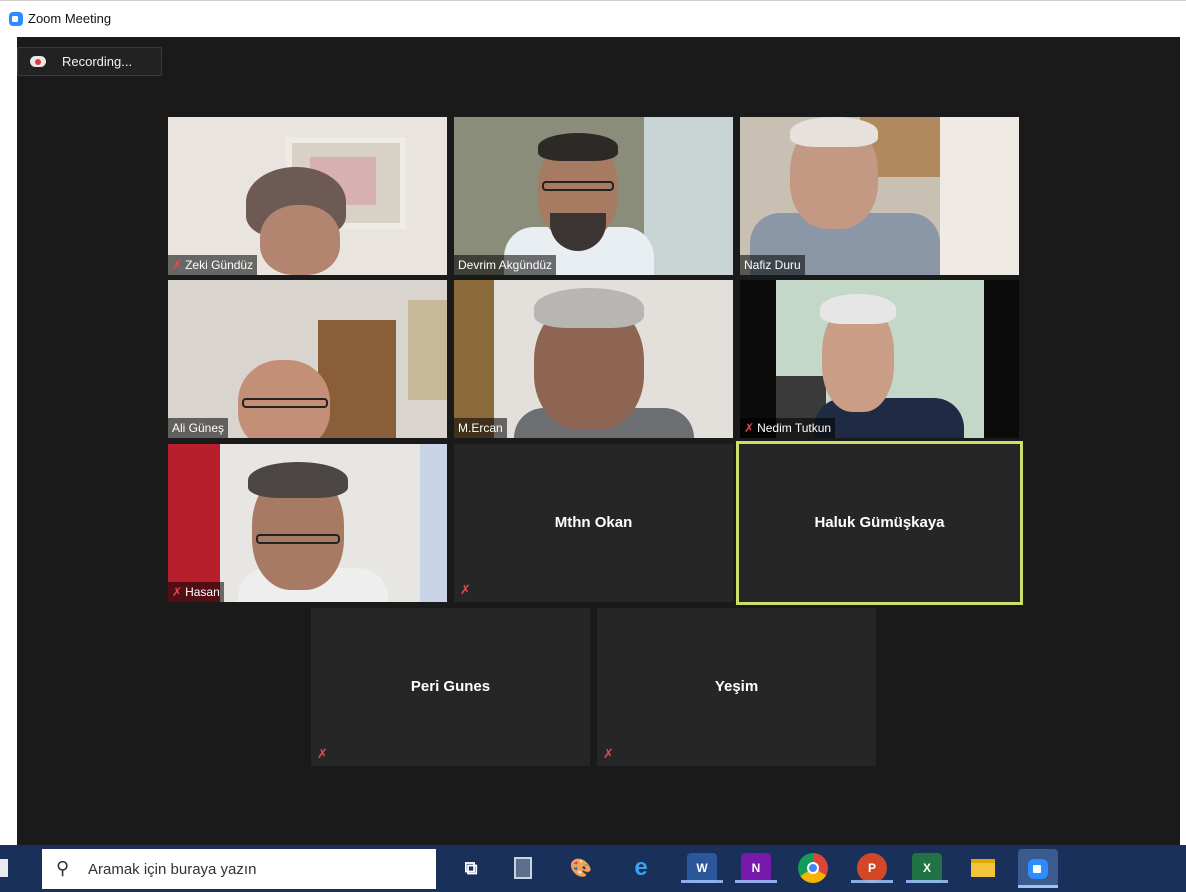  I want to click on participant-name: Haluk Gümüşkaya, so click(879, 522).